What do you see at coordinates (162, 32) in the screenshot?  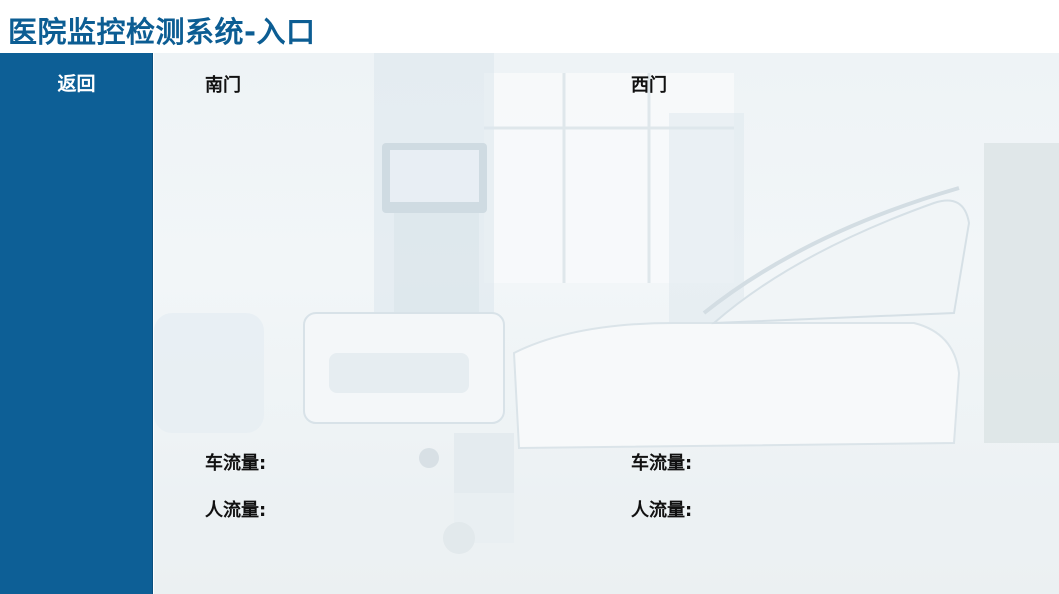 I see `page-title: 医院监控检测系统-入口` at bounding box center [162, 32].